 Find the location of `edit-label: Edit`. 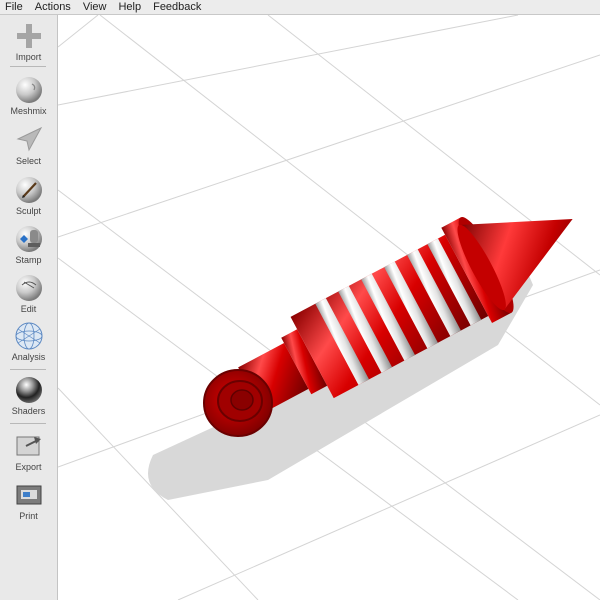

edit-label: Edit is located at coordinates (28, 309).